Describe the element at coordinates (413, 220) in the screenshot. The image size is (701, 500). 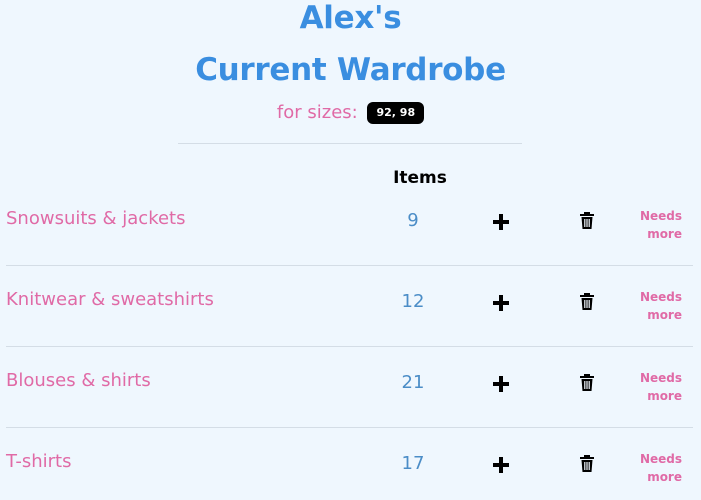
I see `item-count: 9` at that location.